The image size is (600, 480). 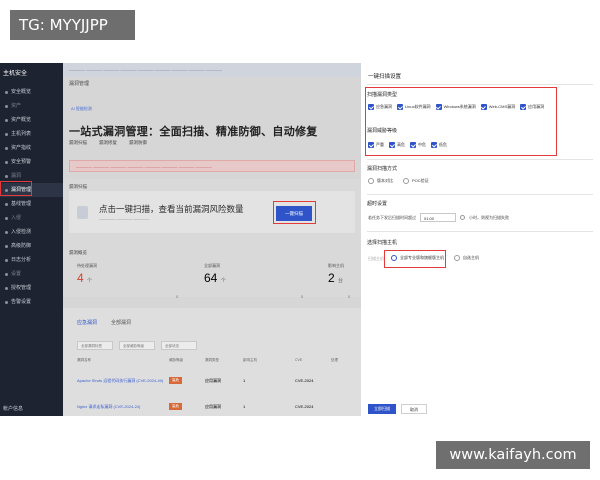 I want to click on col-level: 威胁等级, so click(x=176, y=360).